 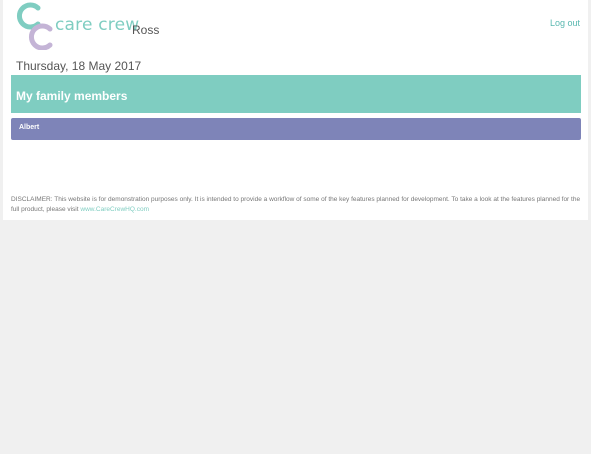 What do you see at coordinates (565, 23) in the screenshot?
I see `logout-link: Log out` at bounding box center [565, 23].